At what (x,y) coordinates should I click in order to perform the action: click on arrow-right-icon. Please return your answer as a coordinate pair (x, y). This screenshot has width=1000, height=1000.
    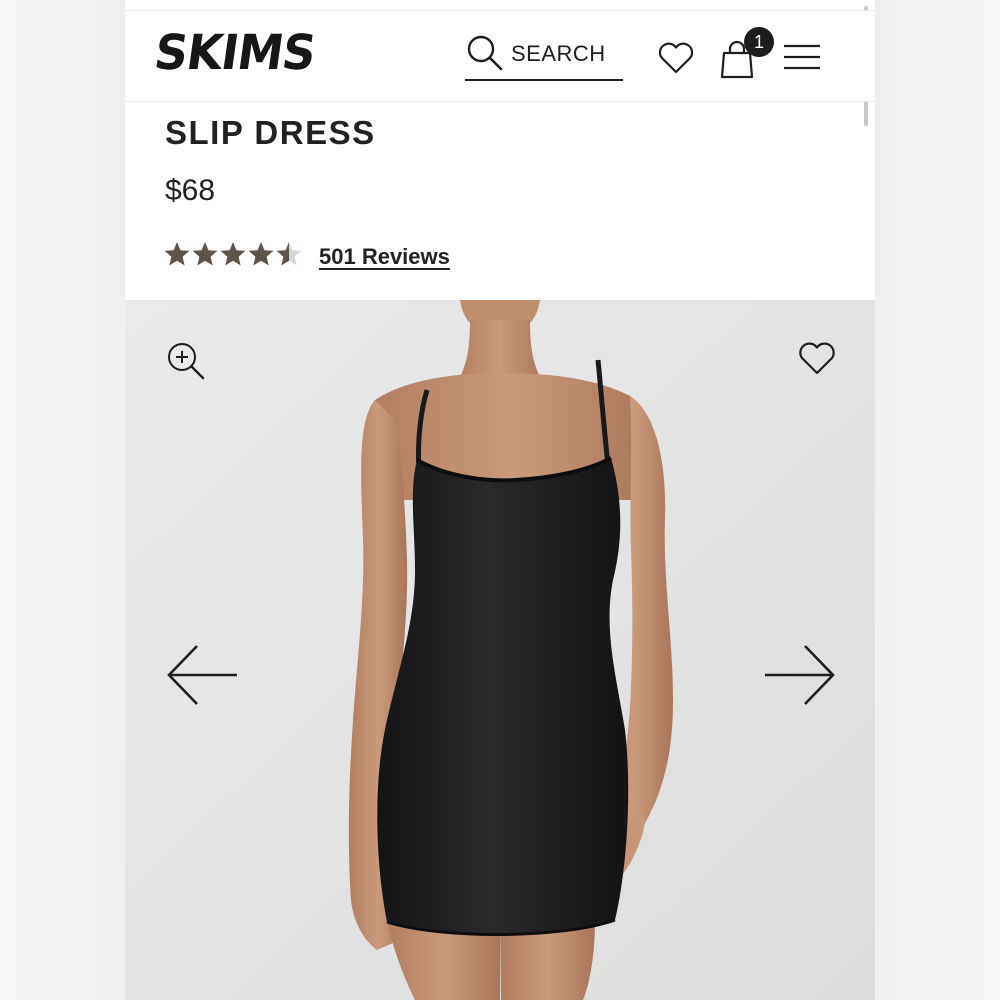
    Looking at the image, I should click on (799, 675).